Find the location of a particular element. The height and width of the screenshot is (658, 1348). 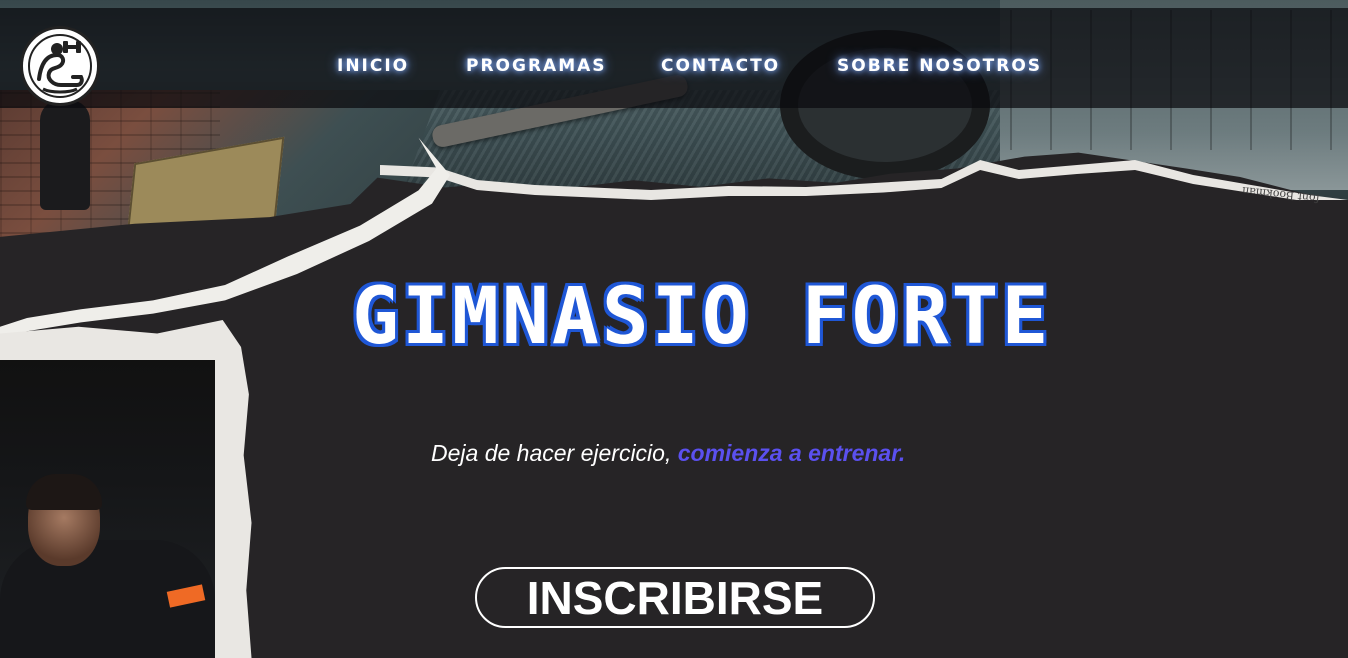

nav-item-inicio: INICIO is located at coordinates (373, 66).